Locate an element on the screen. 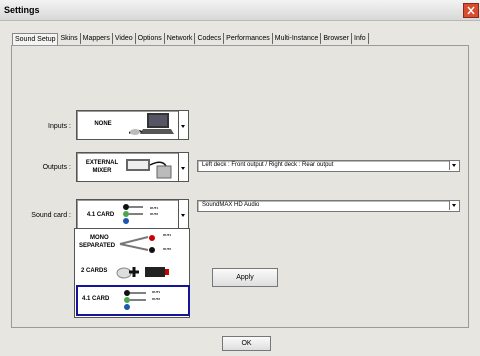 The image size is (480, 356). audio-device-value: SoundMAX HD Audio is located at coordinates (231, 205).